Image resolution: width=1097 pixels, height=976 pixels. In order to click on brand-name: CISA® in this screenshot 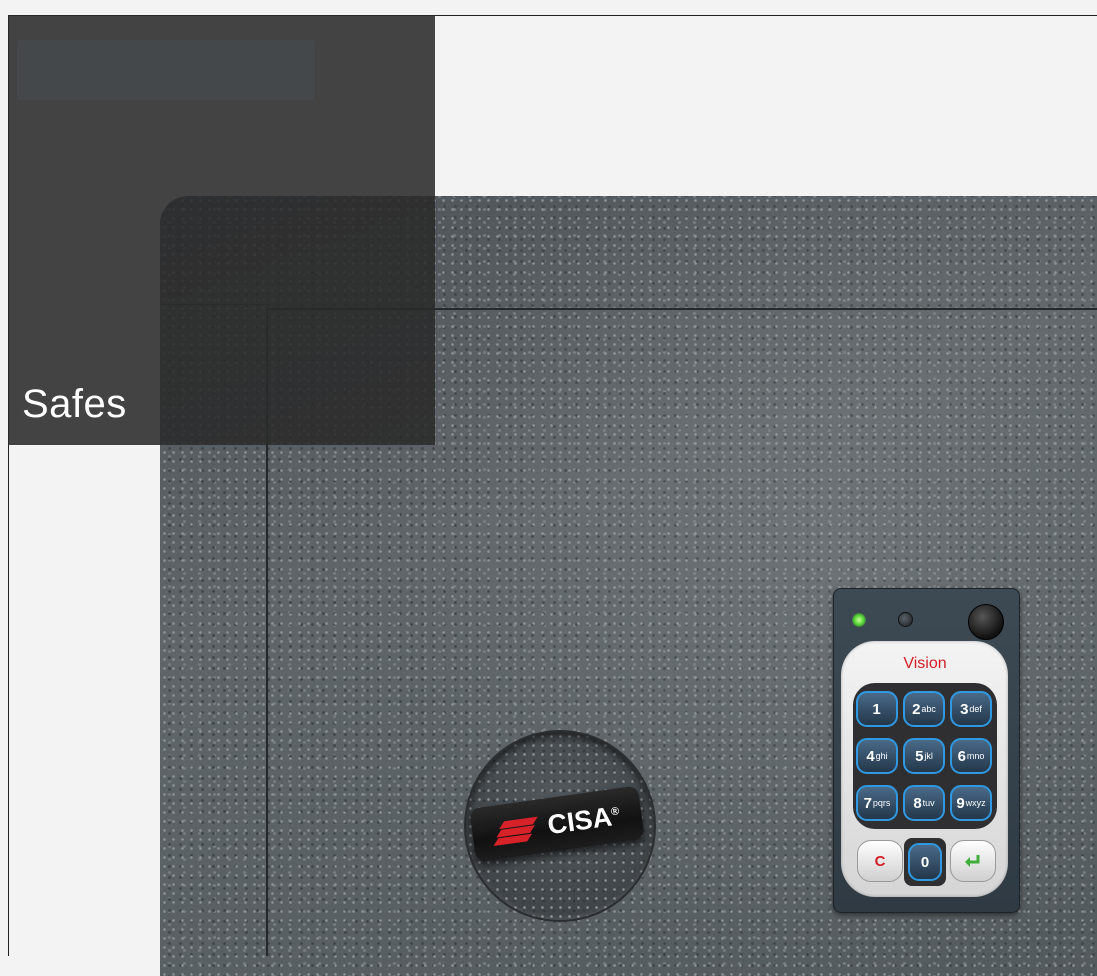, I will do `click(582, 820)`.